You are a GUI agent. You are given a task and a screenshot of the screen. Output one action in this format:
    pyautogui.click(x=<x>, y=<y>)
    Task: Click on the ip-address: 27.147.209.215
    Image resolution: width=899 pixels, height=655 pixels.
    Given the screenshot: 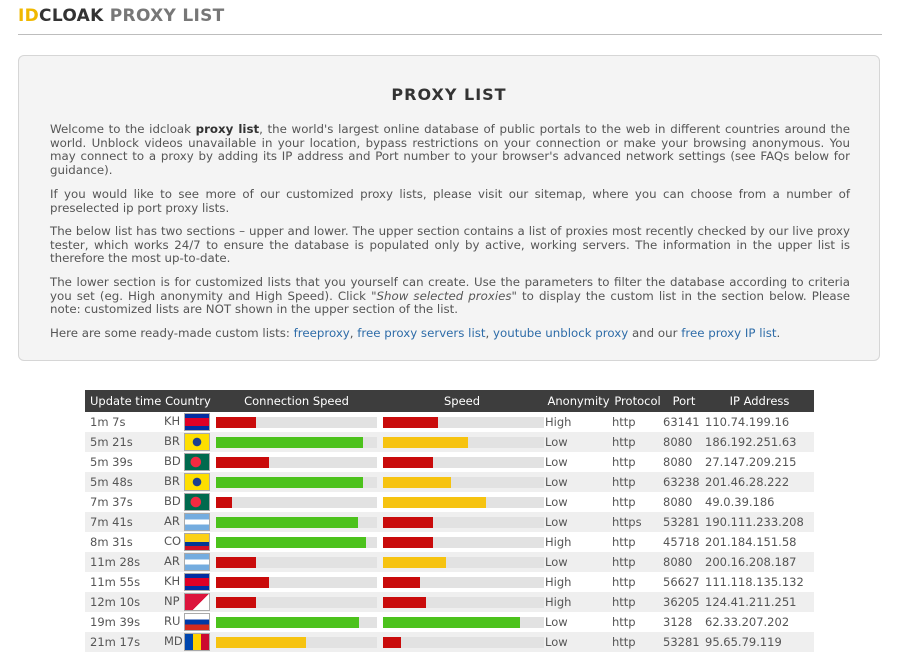 What is the action you would take?
    pyautogui.click(x=759, y=462)
    